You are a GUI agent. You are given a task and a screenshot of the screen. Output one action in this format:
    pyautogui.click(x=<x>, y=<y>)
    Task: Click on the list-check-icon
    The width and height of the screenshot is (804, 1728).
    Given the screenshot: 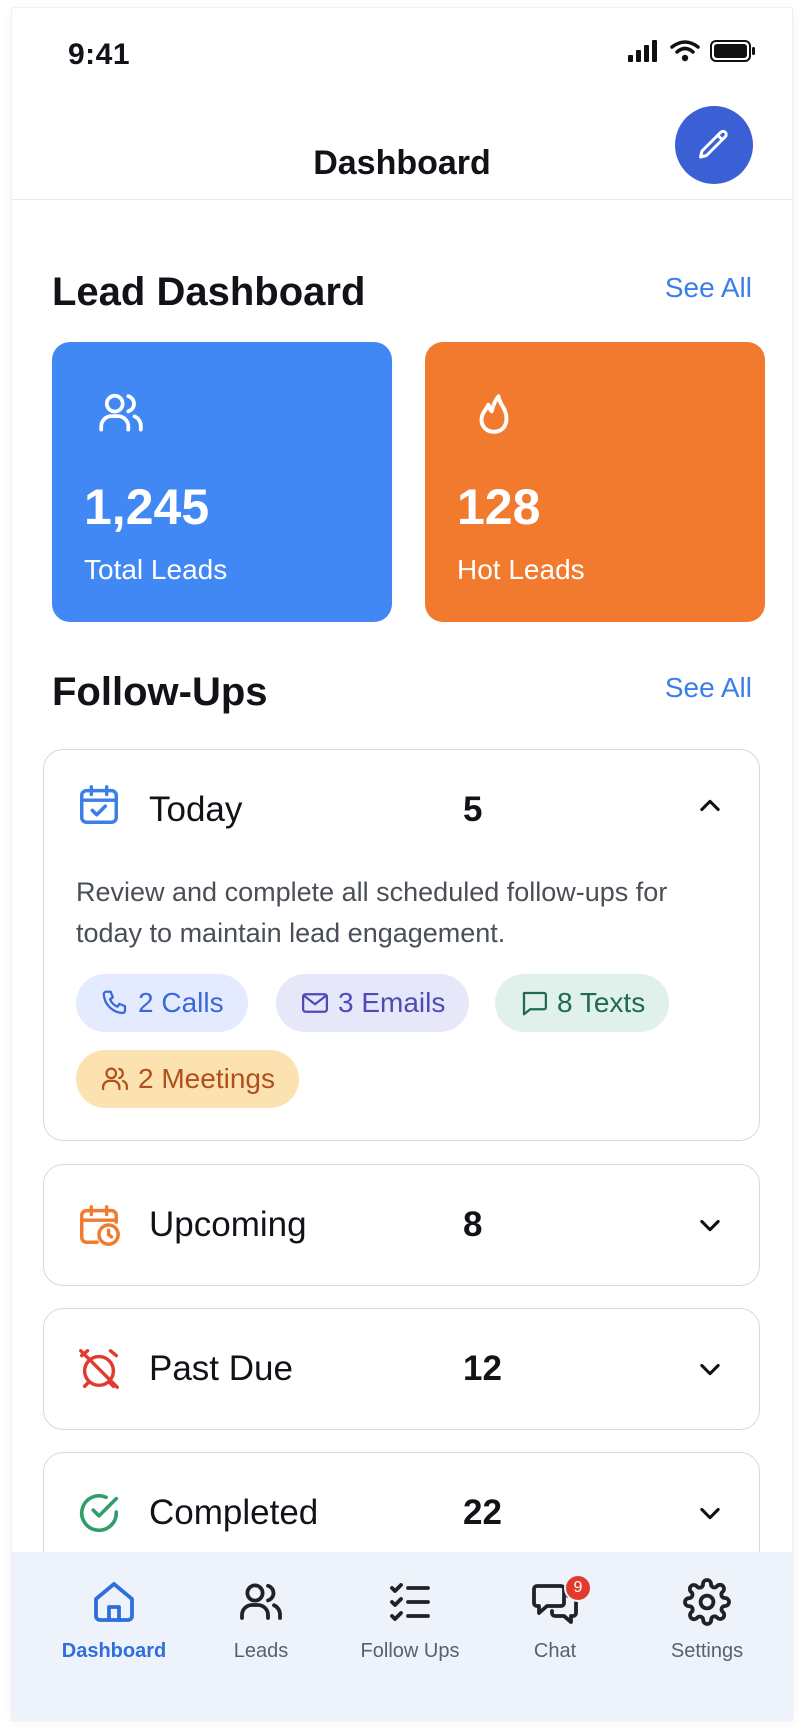 What is the action you would take?
    pyautogui.click(x=410, y=1602)
    